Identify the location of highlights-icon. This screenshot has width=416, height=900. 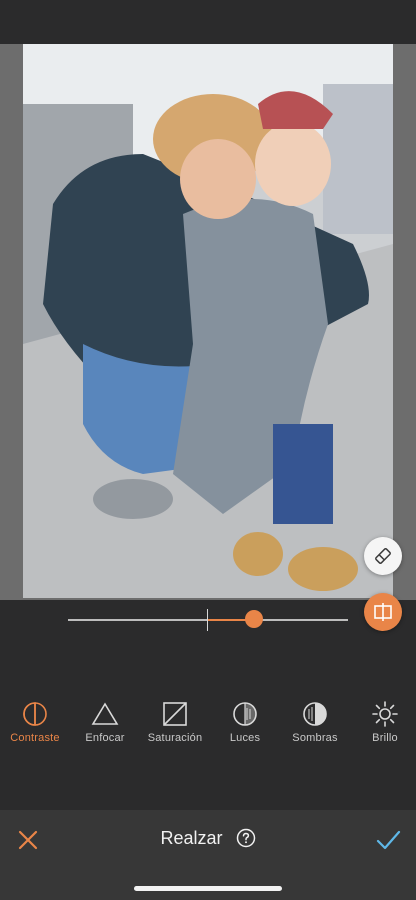
(245, 714).